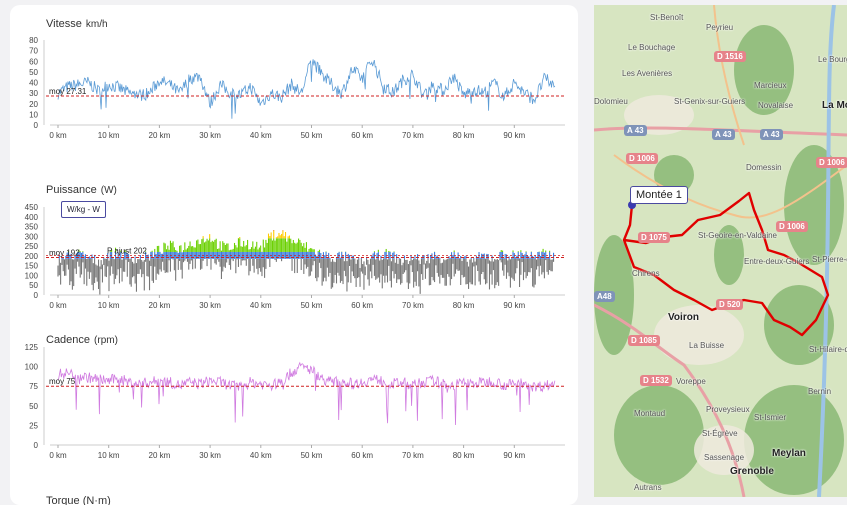 The width and height of the screenshot is (847, 505). What do you see at coordinates (32, 217) in the screenshot?
I see `y-tick-label: 400` at bounding box center [32, 217].